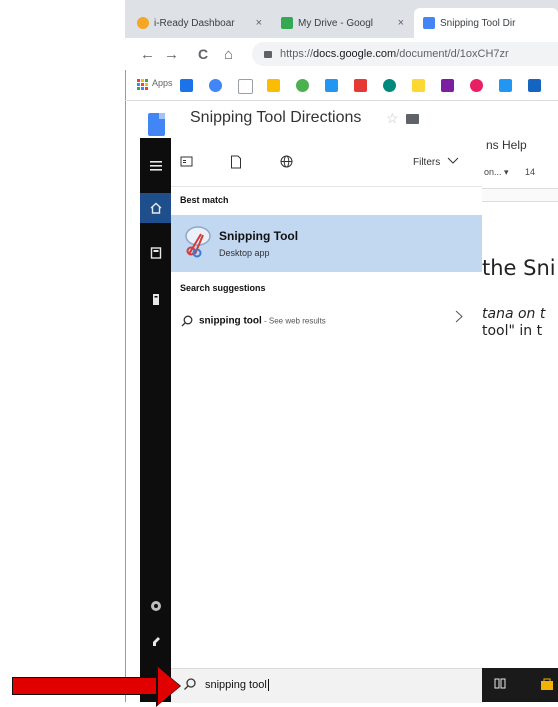 This screenshot has width=558, height=707. What do you see at coordinates (244, 253) in the screenshot?
I see `best-match-subtitle: Desktop app` at bounding box center [244, 253].